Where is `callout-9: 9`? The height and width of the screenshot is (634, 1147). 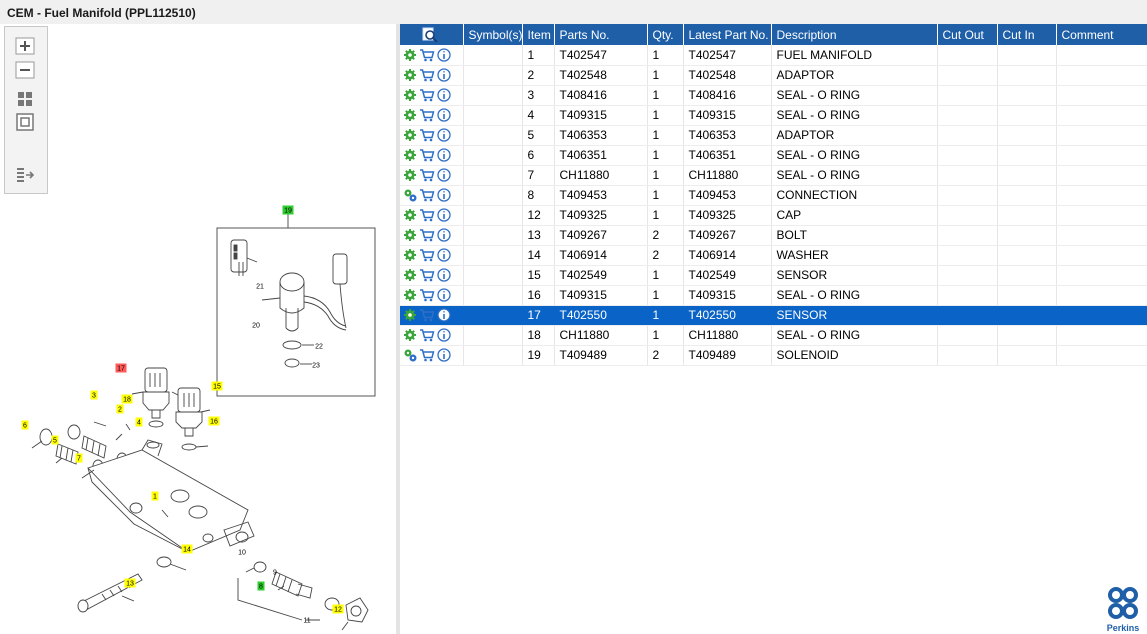
callout-9: 9 is located at coordinates (275, 573).